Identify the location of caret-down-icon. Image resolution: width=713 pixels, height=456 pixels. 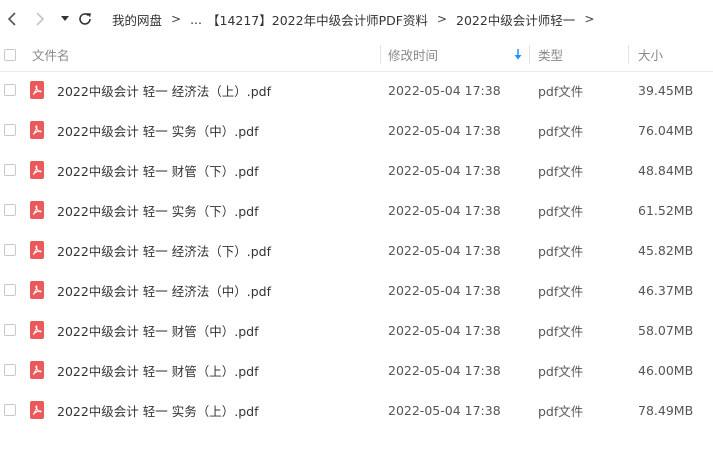
(65, 18).